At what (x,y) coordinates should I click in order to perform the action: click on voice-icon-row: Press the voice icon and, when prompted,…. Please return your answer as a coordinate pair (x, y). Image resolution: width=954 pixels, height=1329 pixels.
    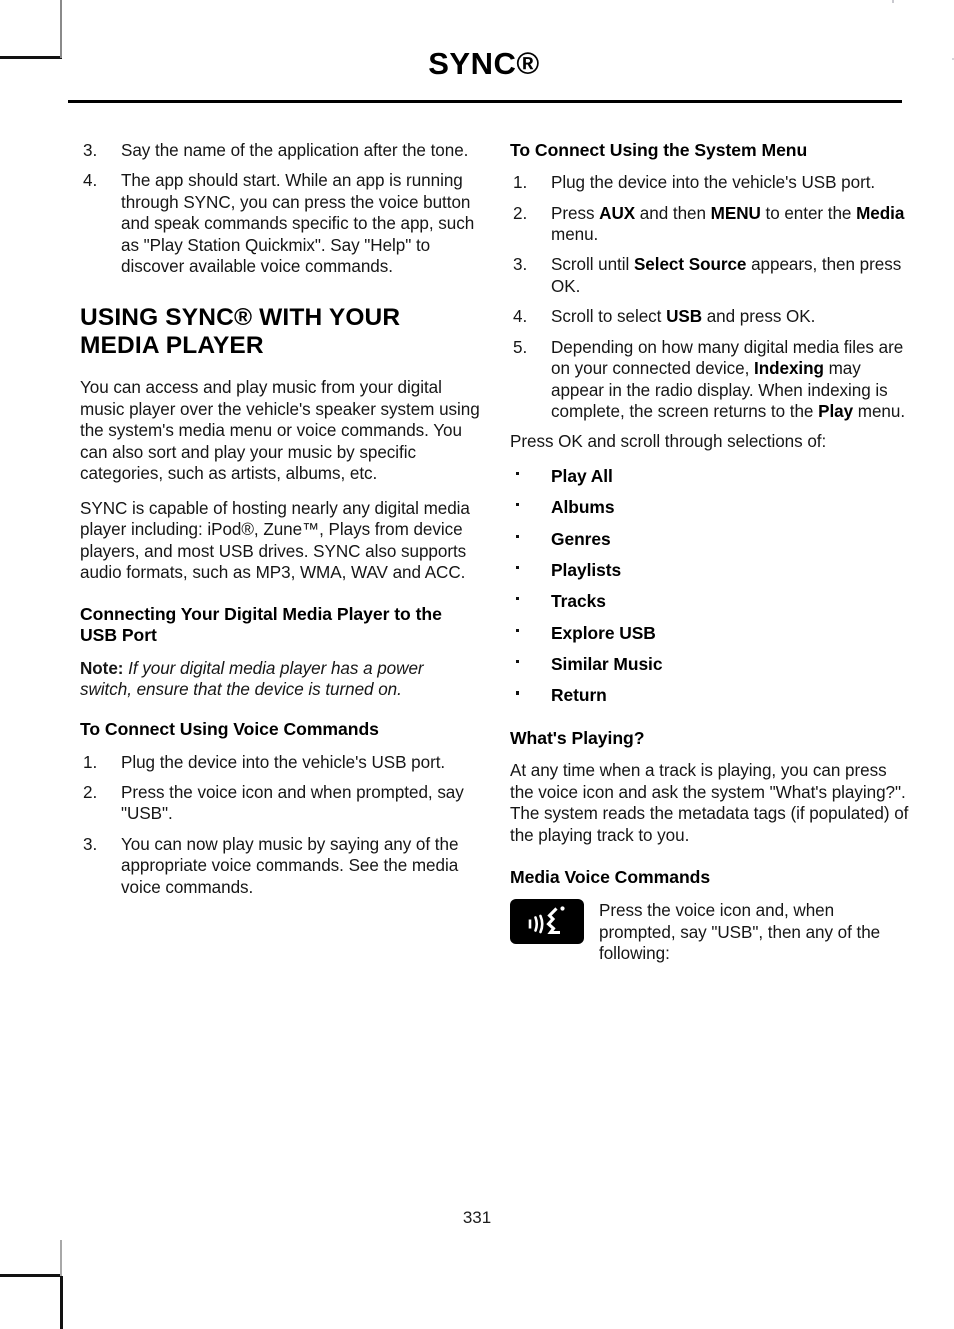
    Looking at the image, I should click on (710, 931).